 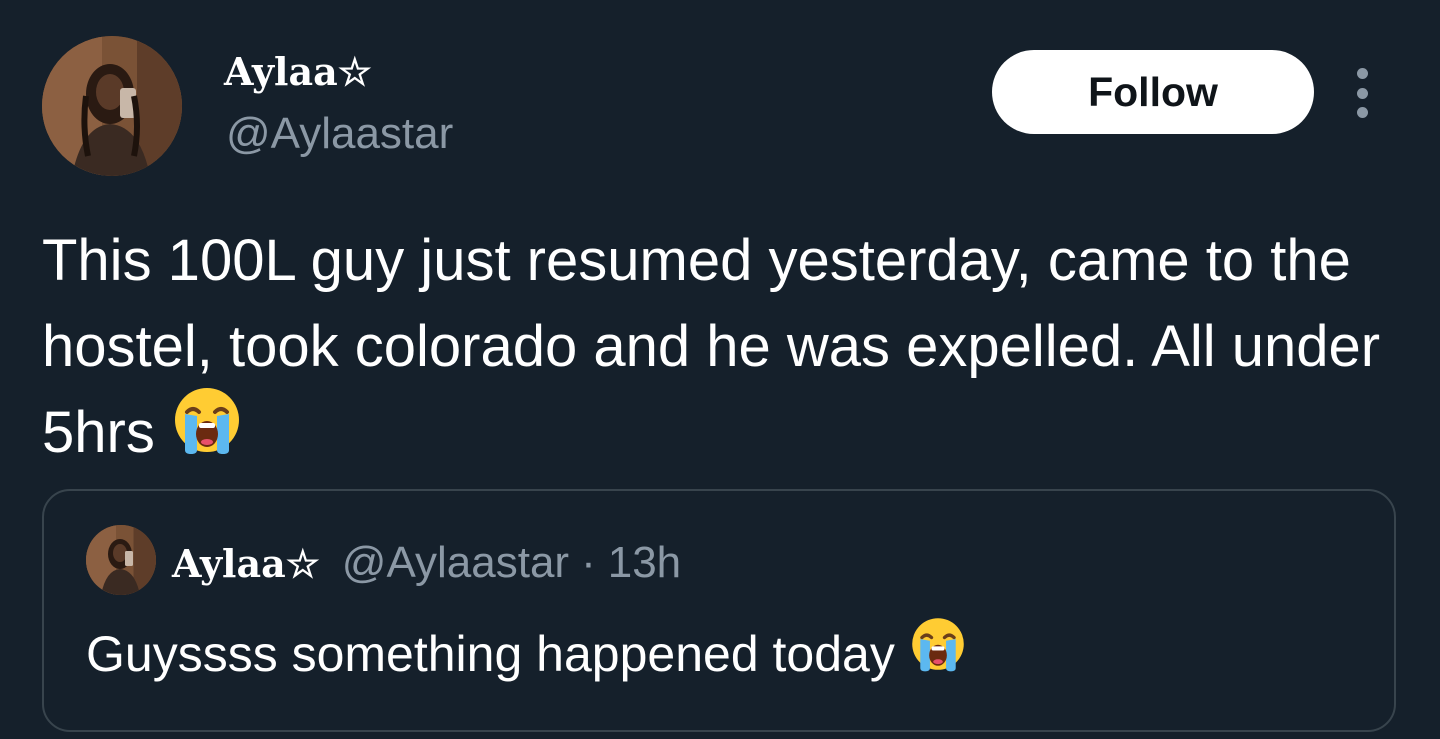 I want to click on quoted-author-avatar, so click(x=121, y=560).